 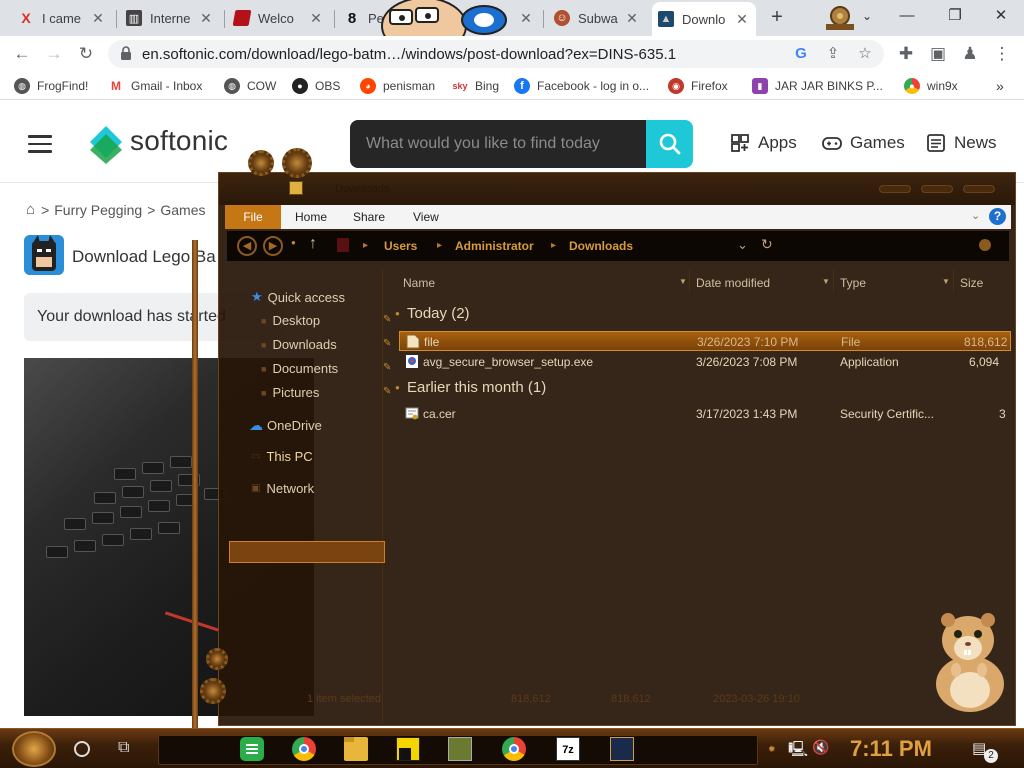 What do you see at coordinates (801, 54) in the screenshot?
I see `google-icon: G` at bounding box center [801, 54].